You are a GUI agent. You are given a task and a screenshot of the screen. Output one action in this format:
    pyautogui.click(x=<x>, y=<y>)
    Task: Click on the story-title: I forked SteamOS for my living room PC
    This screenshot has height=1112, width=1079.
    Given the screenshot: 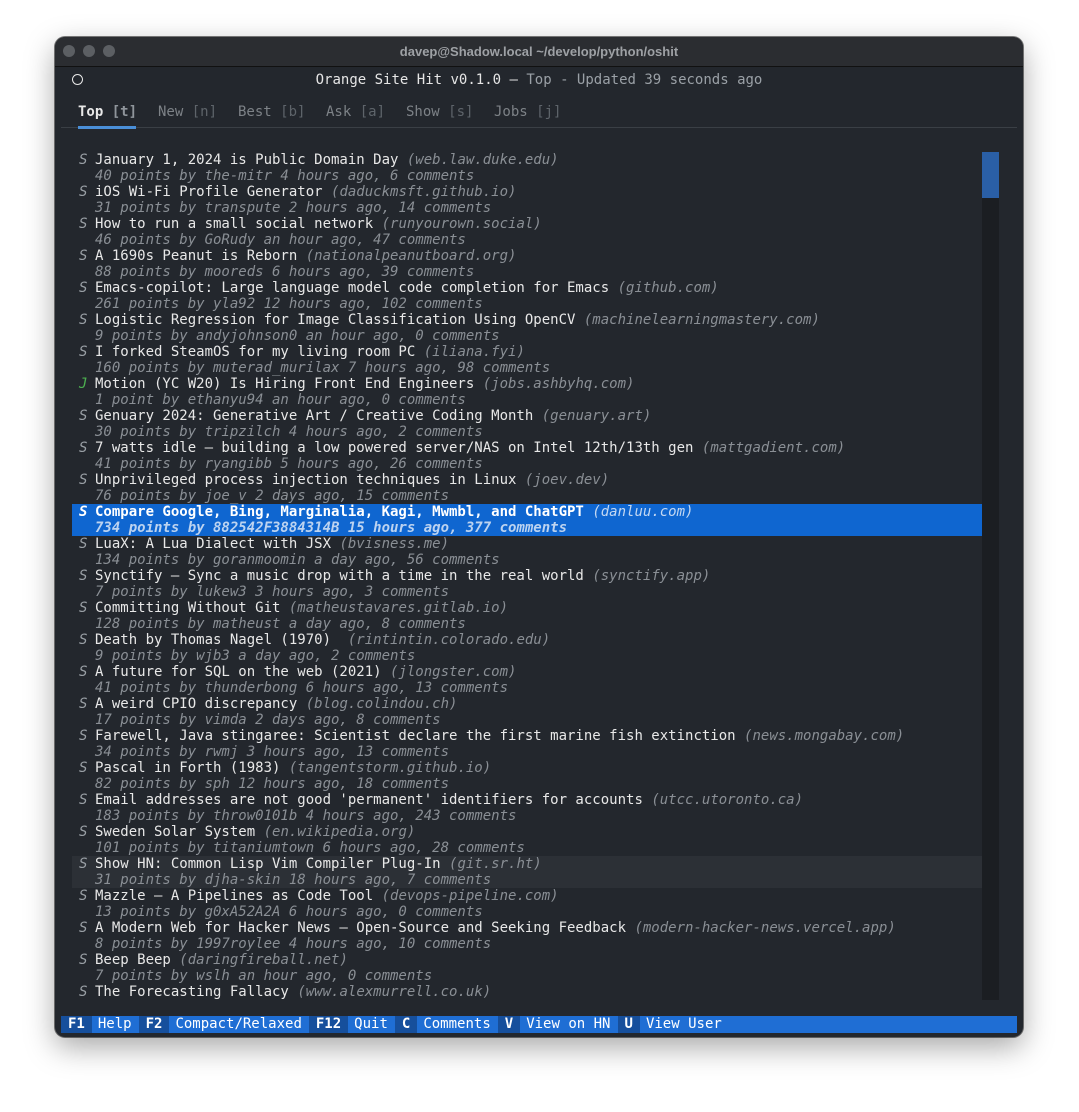 What is the action you would take?
    pyautogui.click(x=255, y=352)
    